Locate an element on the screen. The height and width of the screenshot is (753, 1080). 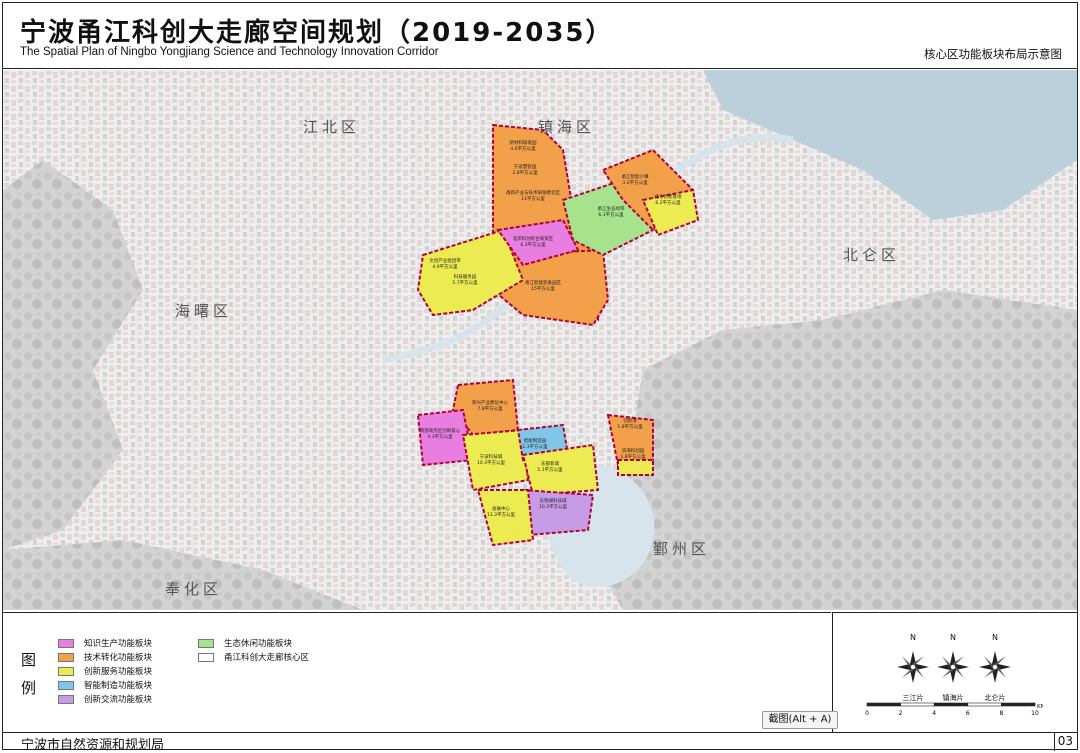
block-name-label: 新材料研发园 is located at coordinates (523, 142).